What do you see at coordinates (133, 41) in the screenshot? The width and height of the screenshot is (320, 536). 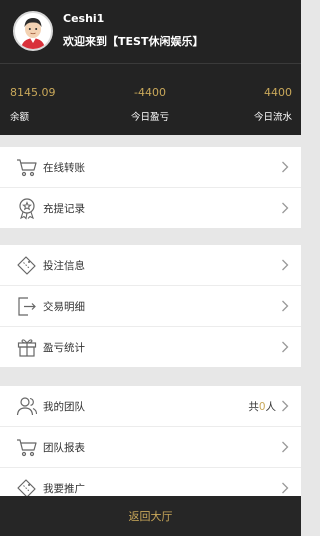 I see `welcome-text: 欢迎来到【TEST休闲娱乐】` at bounding box center [133, 41].